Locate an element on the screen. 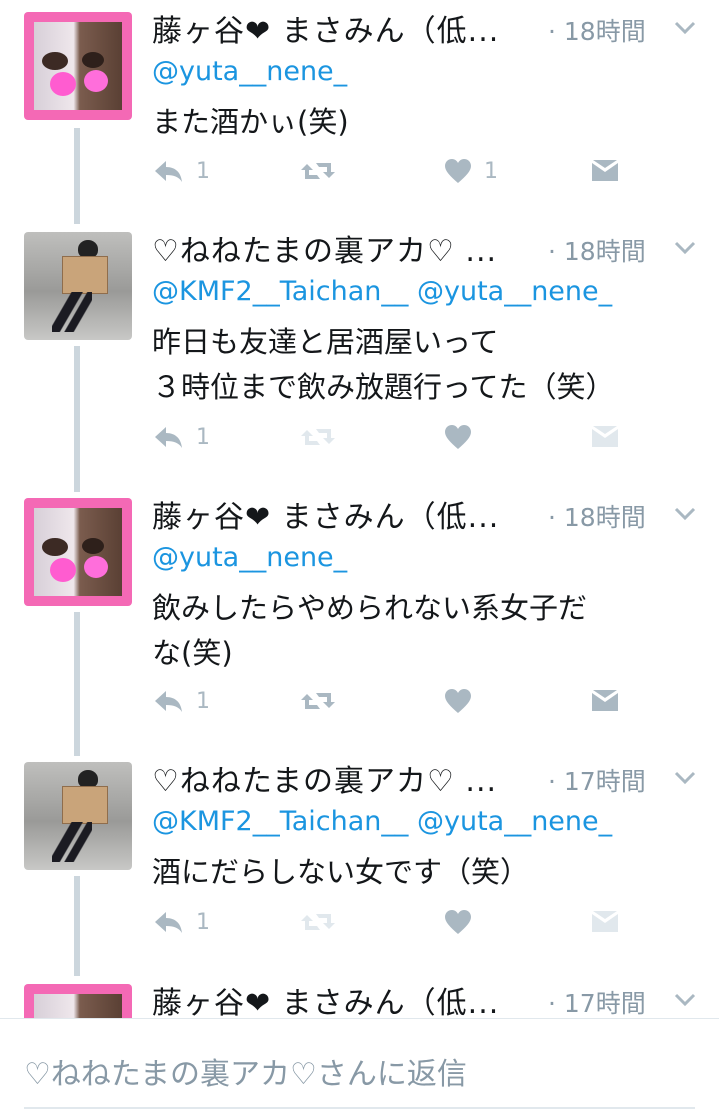 This screenshot has width=719, height=1114. reply-placeholder: ♡ねねたまの裏アカ♡さんに返信 is located at coordinates (245, 1074).